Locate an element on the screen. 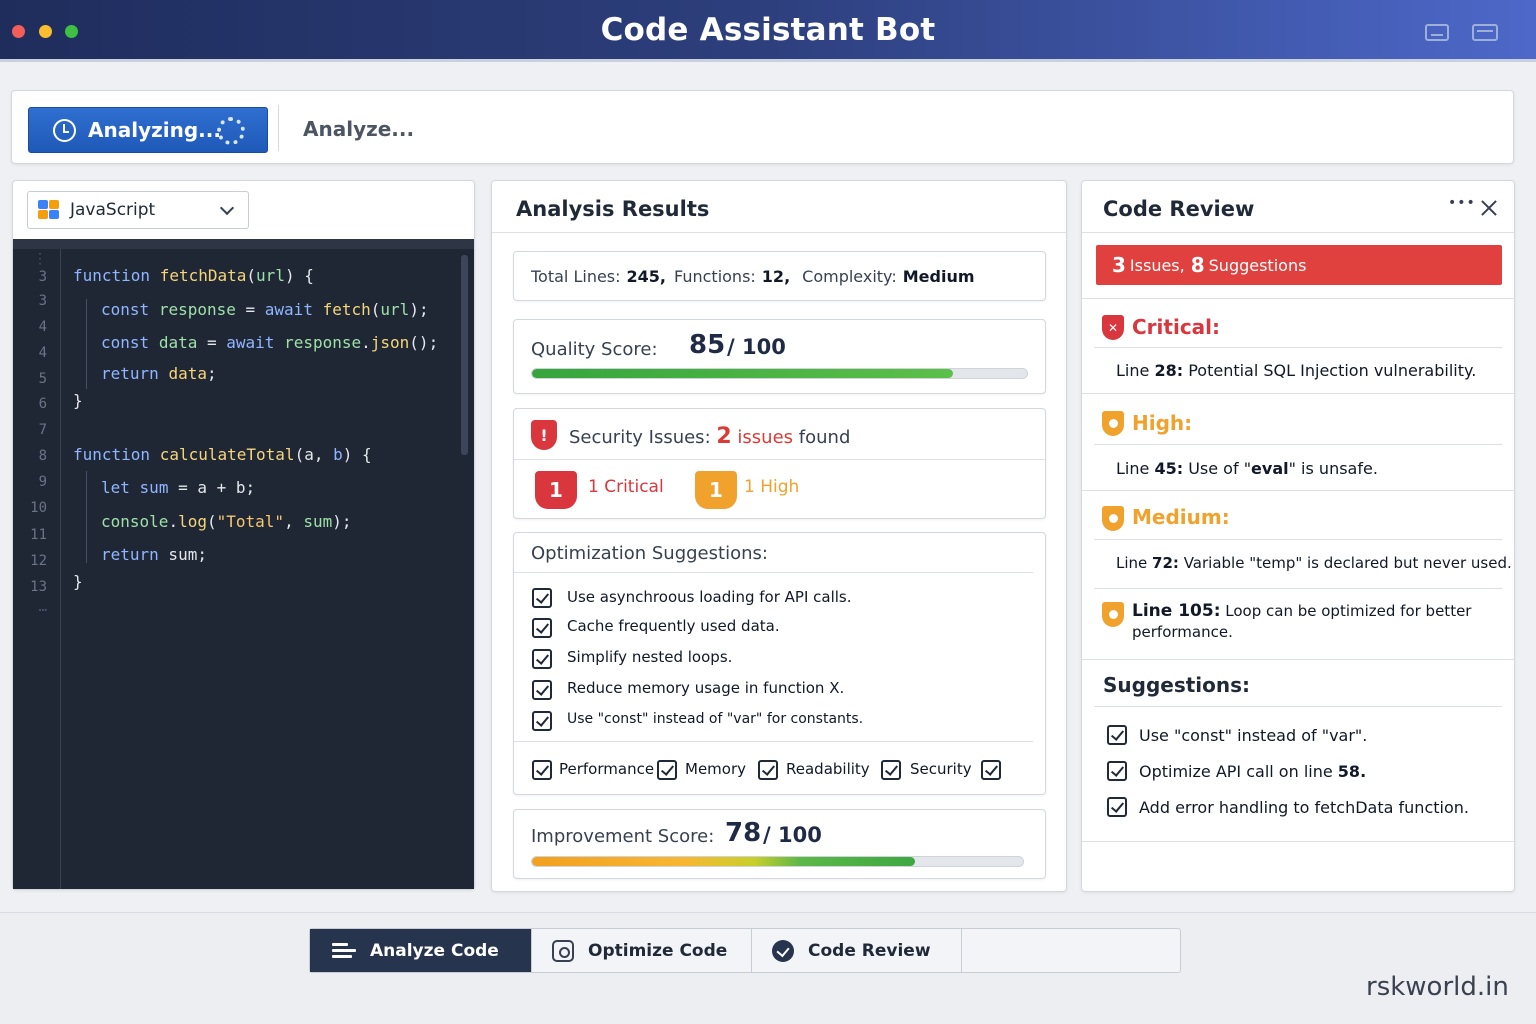 This screenshot has height=1024, width=1536. issues-word: issues is located at coordinates (765, 437).